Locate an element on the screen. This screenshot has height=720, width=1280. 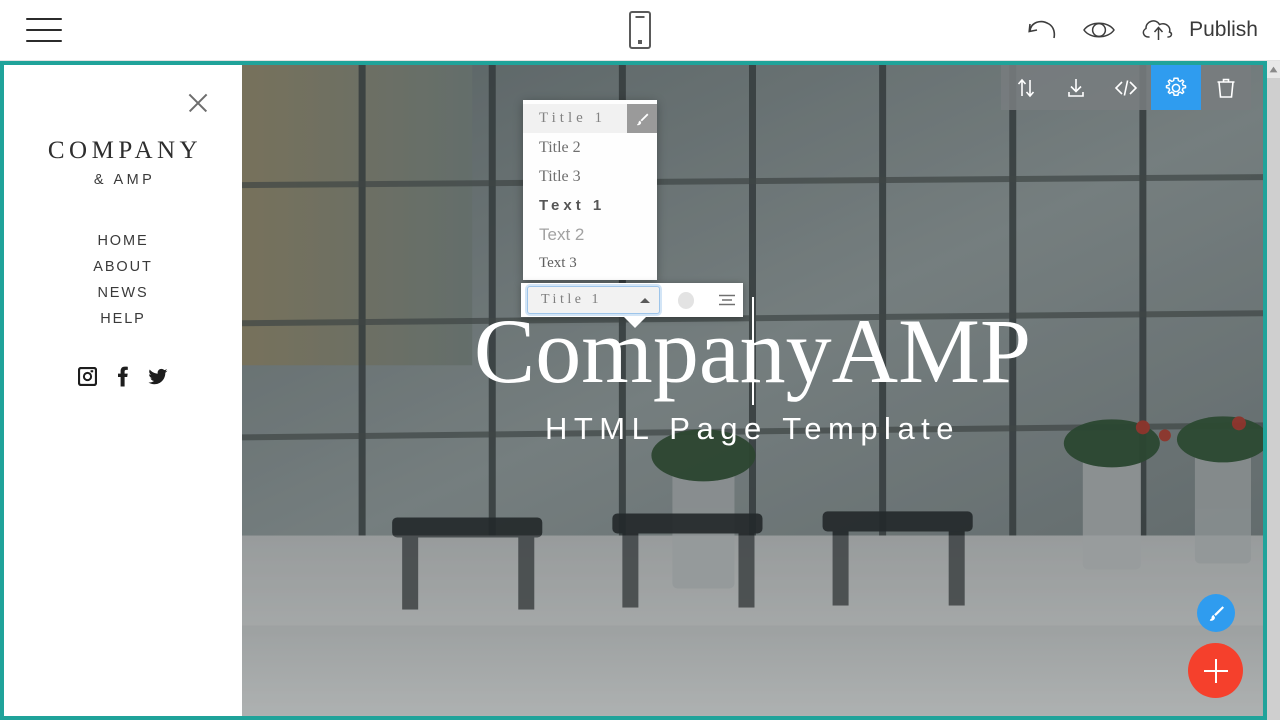
trash-icon is located at coordinates (1226, 88).